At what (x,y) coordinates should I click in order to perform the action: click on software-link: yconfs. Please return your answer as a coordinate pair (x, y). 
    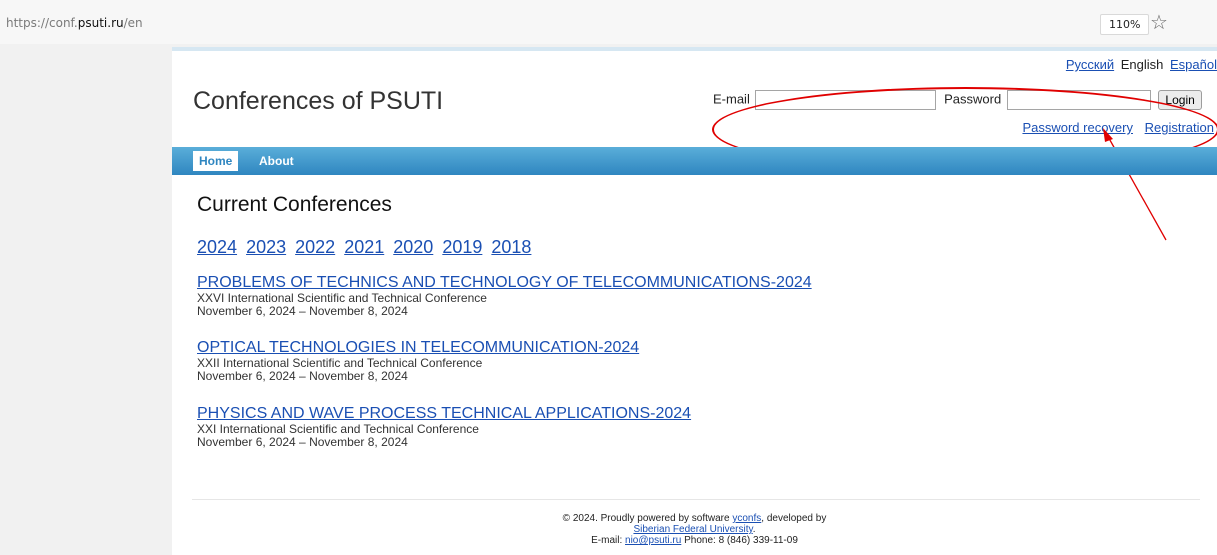
    Looking at the image, I should click on (746, 518).